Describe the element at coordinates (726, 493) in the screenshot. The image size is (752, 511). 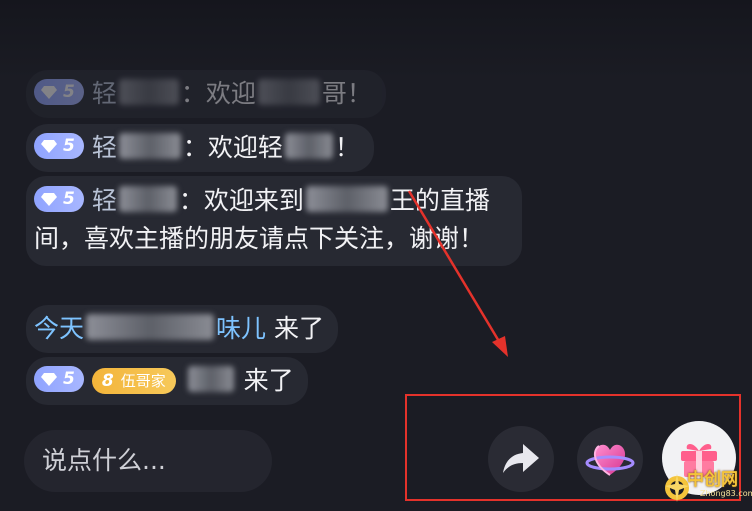
I see `watermark-subtext: Zhong83.com` at that location.